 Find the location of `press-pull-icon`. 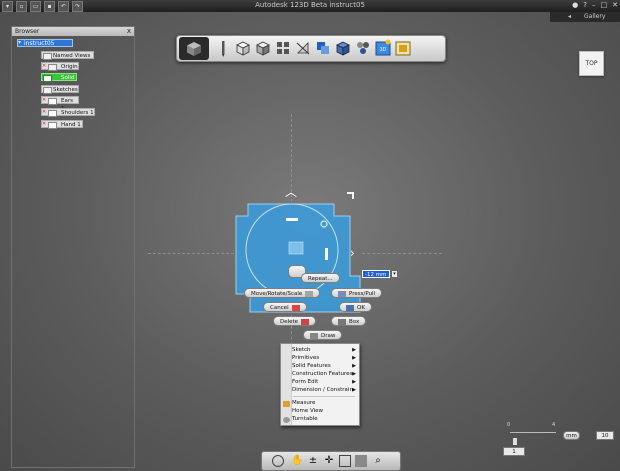

press-pull-icon is located at coordinates (342, 293).